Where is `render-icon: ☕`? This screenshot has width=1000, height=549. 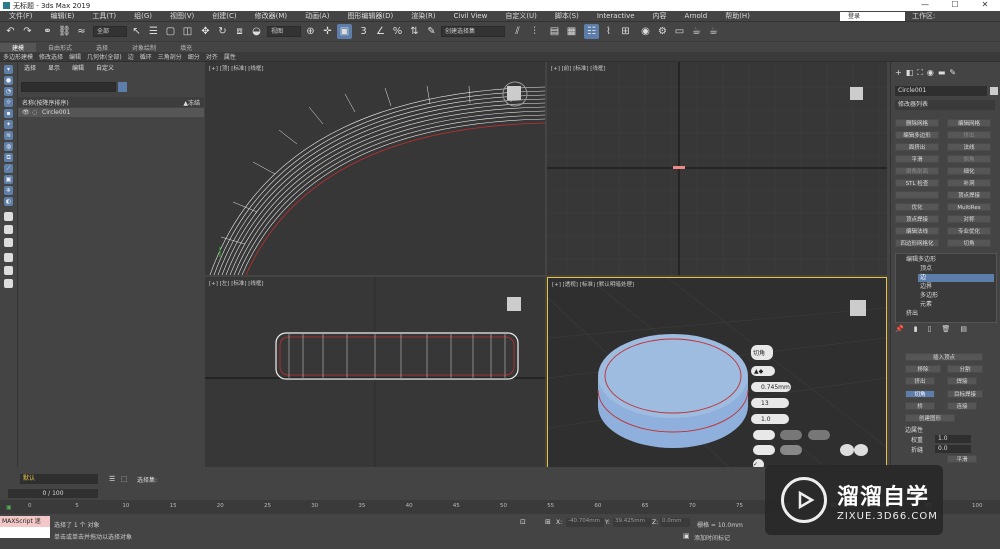
render-icon: ☕ is located at coordinates (696, 31).